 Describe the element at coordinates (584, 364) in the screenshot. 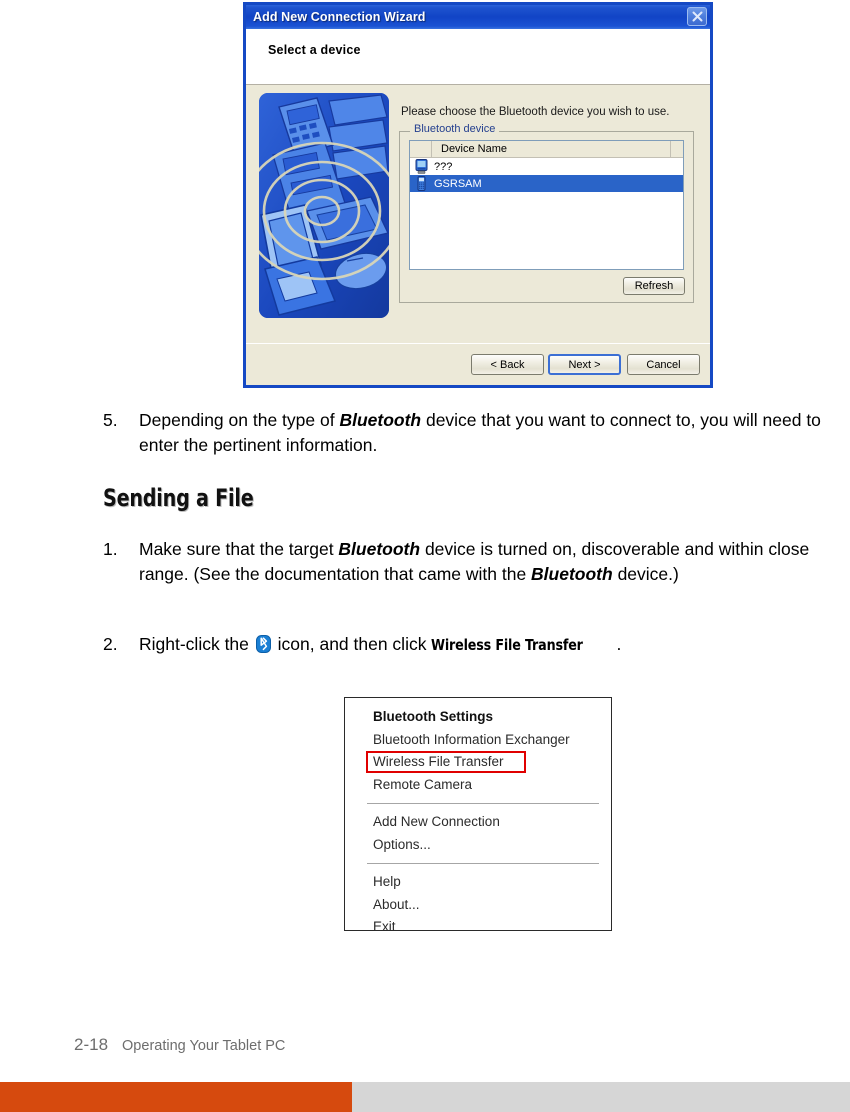

I see `next-button: Next >` at that location.